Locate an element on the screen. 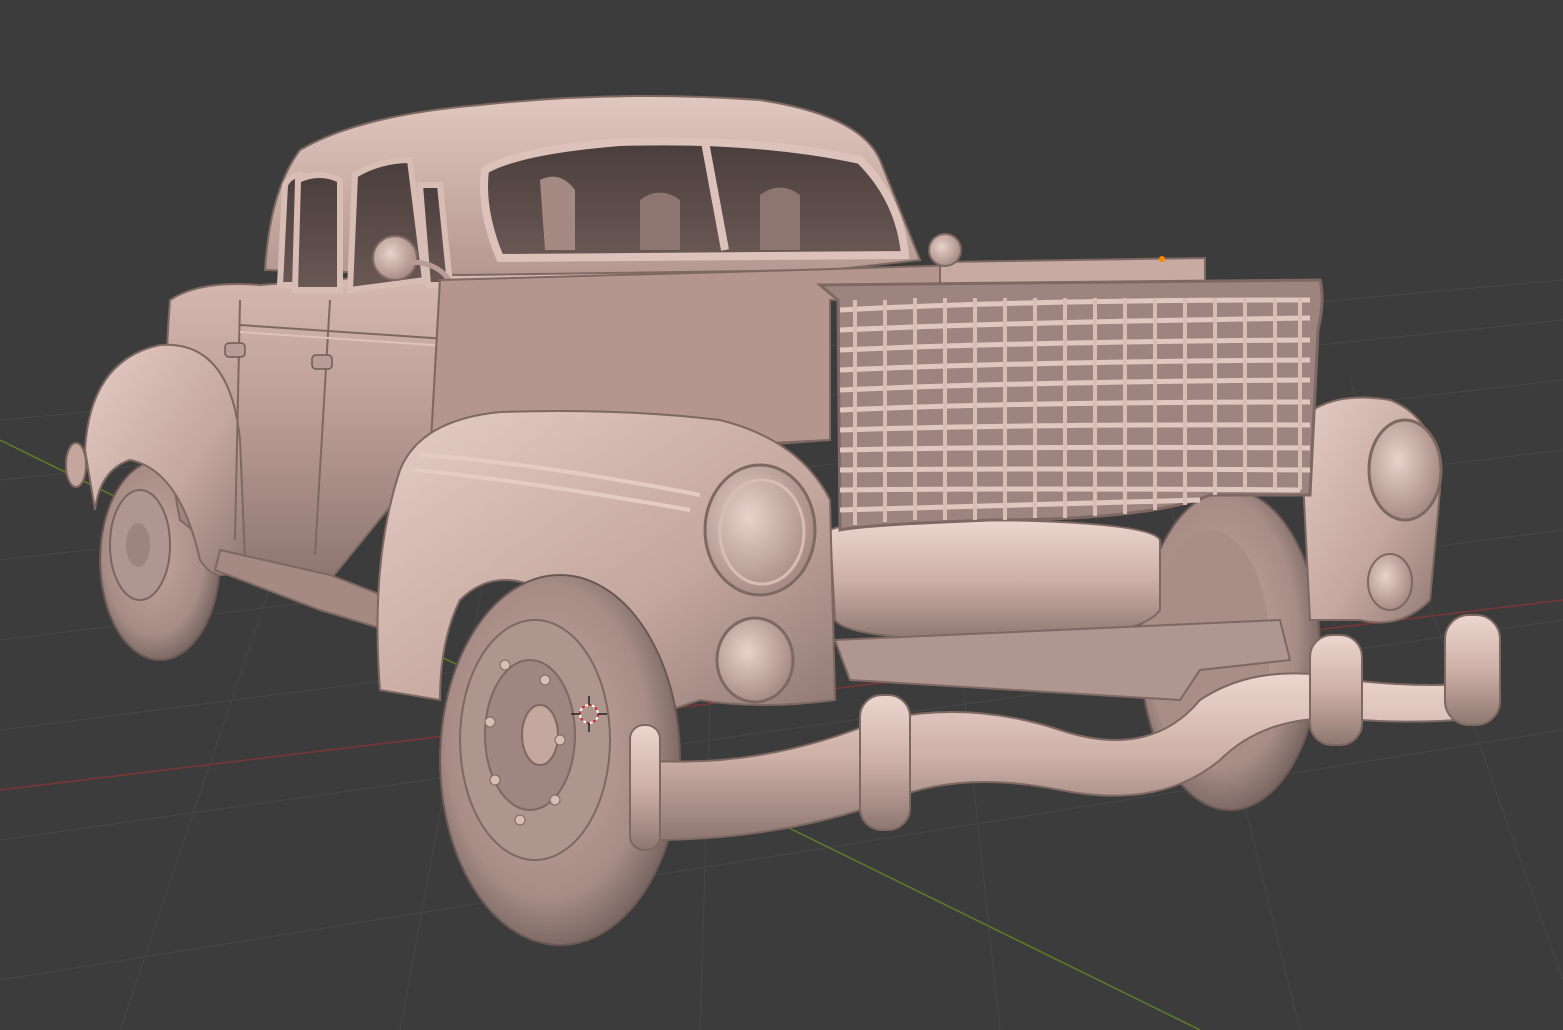 This screenshot has height=1030, width=1563. far-fog-light is located at coordinates (1390, 582).